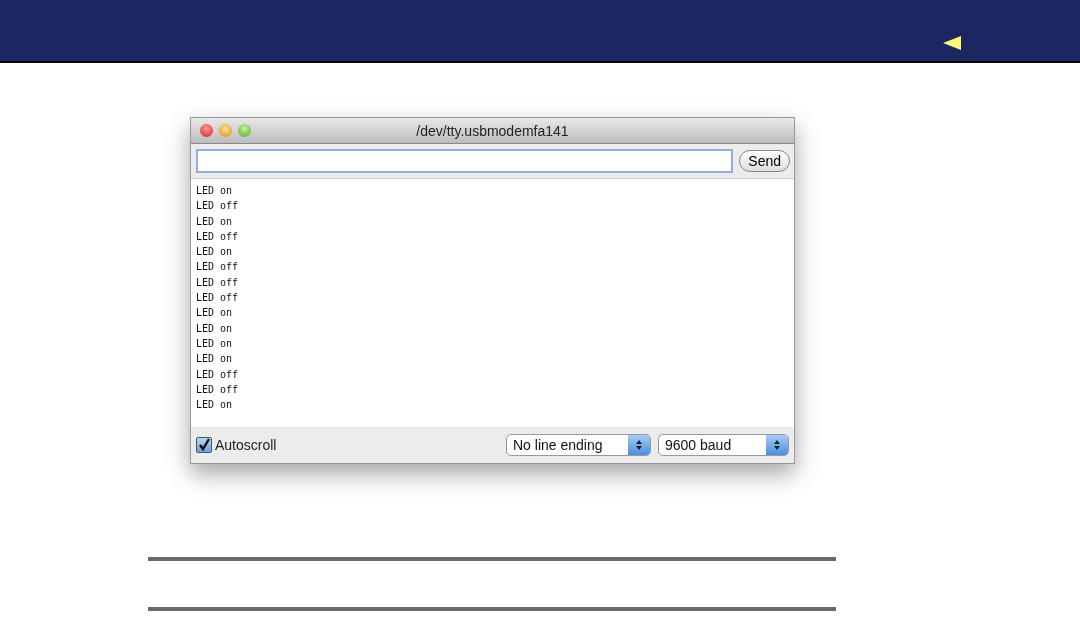  Describe the element at coordinates (492, 130) in the screenshot. I see `window-title: /dev/tty.usbmodemfa141` at that location.